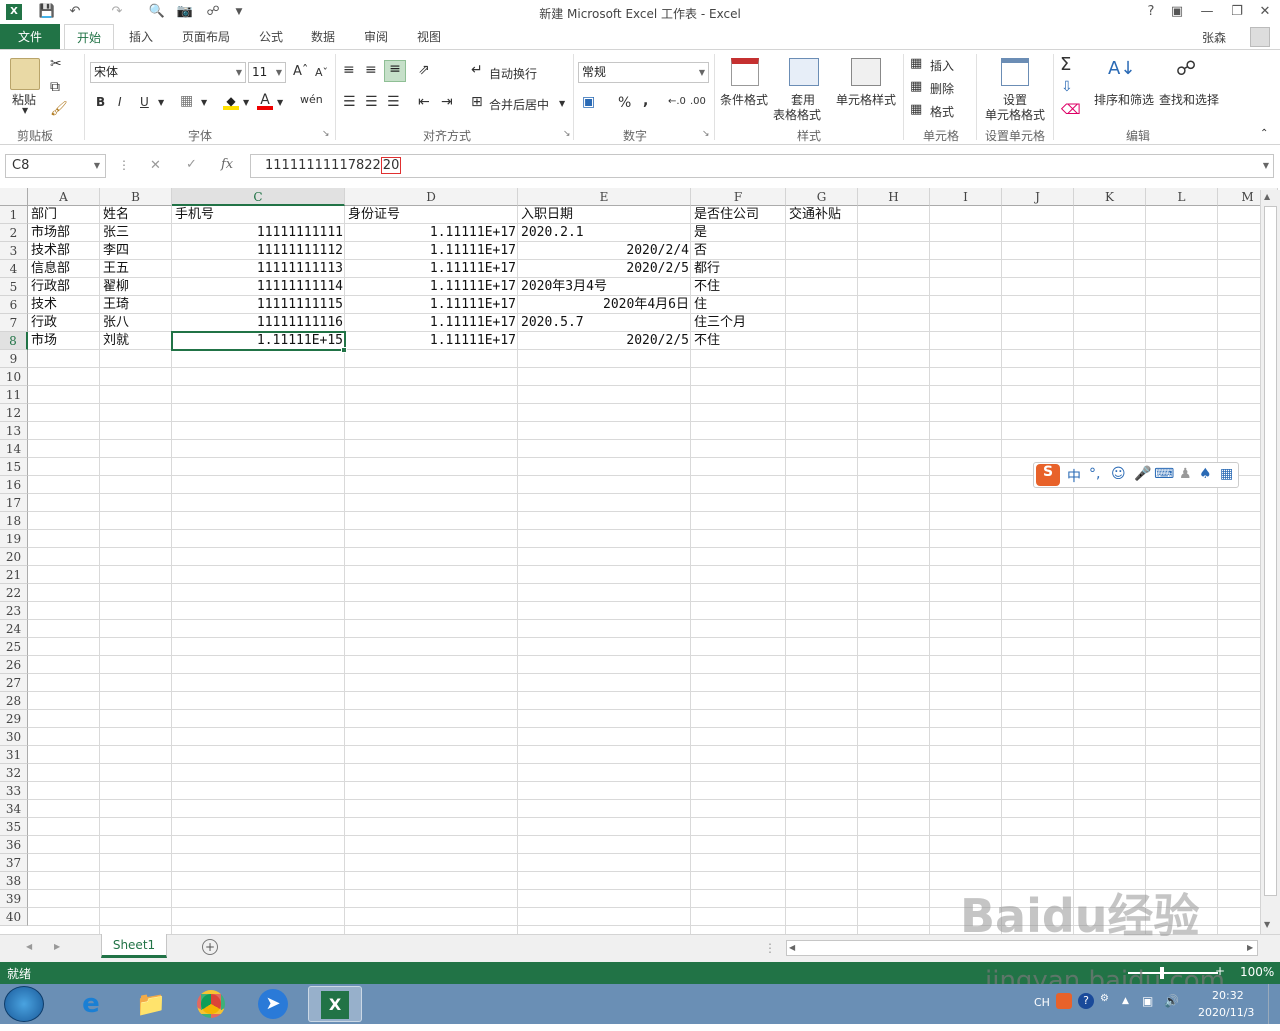 This screenshot has height=1031, width=1280. Describe the element at coordinates (206, 37) in the screenshot. I see `tab-page-layout: 页面布局` at that location.